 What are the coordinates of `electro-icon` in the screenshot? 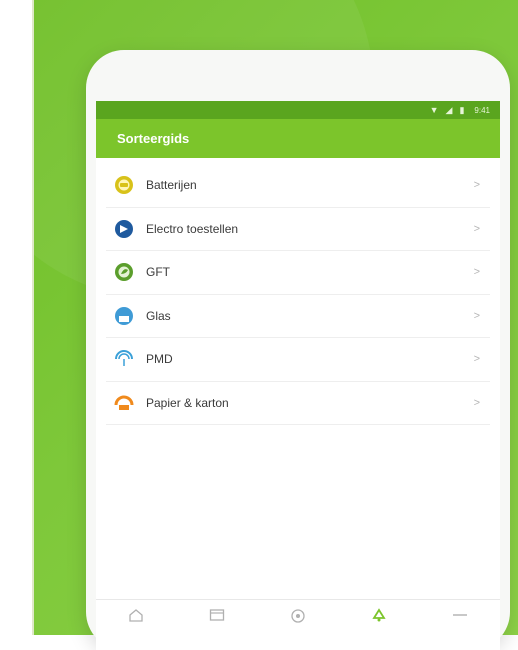 It's located at (124, 229).